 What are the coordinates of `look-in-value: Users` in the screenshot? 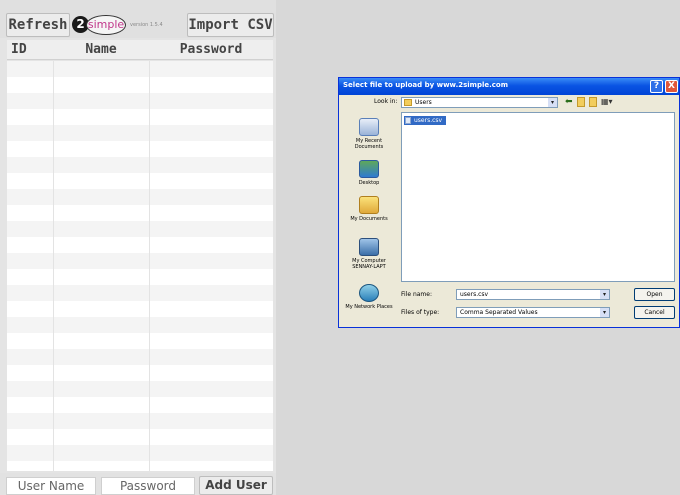 It's located at (423, 102).